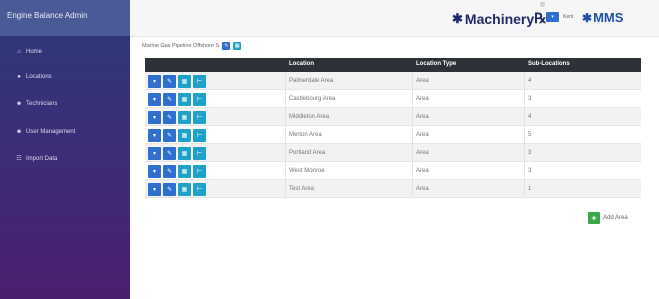  What do you see at coordinates (393, 135) in the screenshot?
I see `table-row: ▾ ✎ ▦ ⊢ Merton Area Area 5` at bounding box center [393, 135].